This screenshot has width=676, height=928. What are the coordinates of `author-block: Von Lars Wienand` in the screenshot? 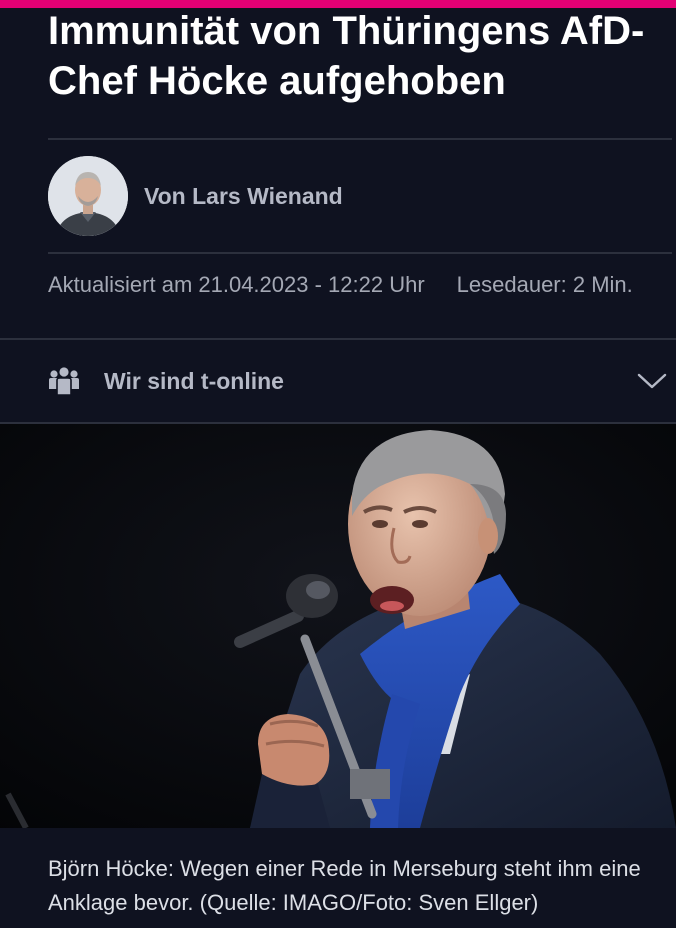 It's located at (195, 196).